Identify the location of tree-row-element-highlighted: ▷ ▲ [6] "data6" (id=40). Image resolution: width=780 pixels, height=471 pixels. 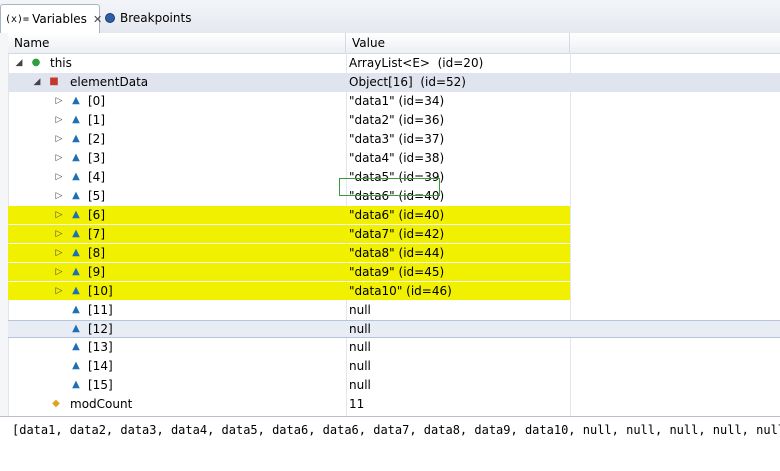
(394, 215).